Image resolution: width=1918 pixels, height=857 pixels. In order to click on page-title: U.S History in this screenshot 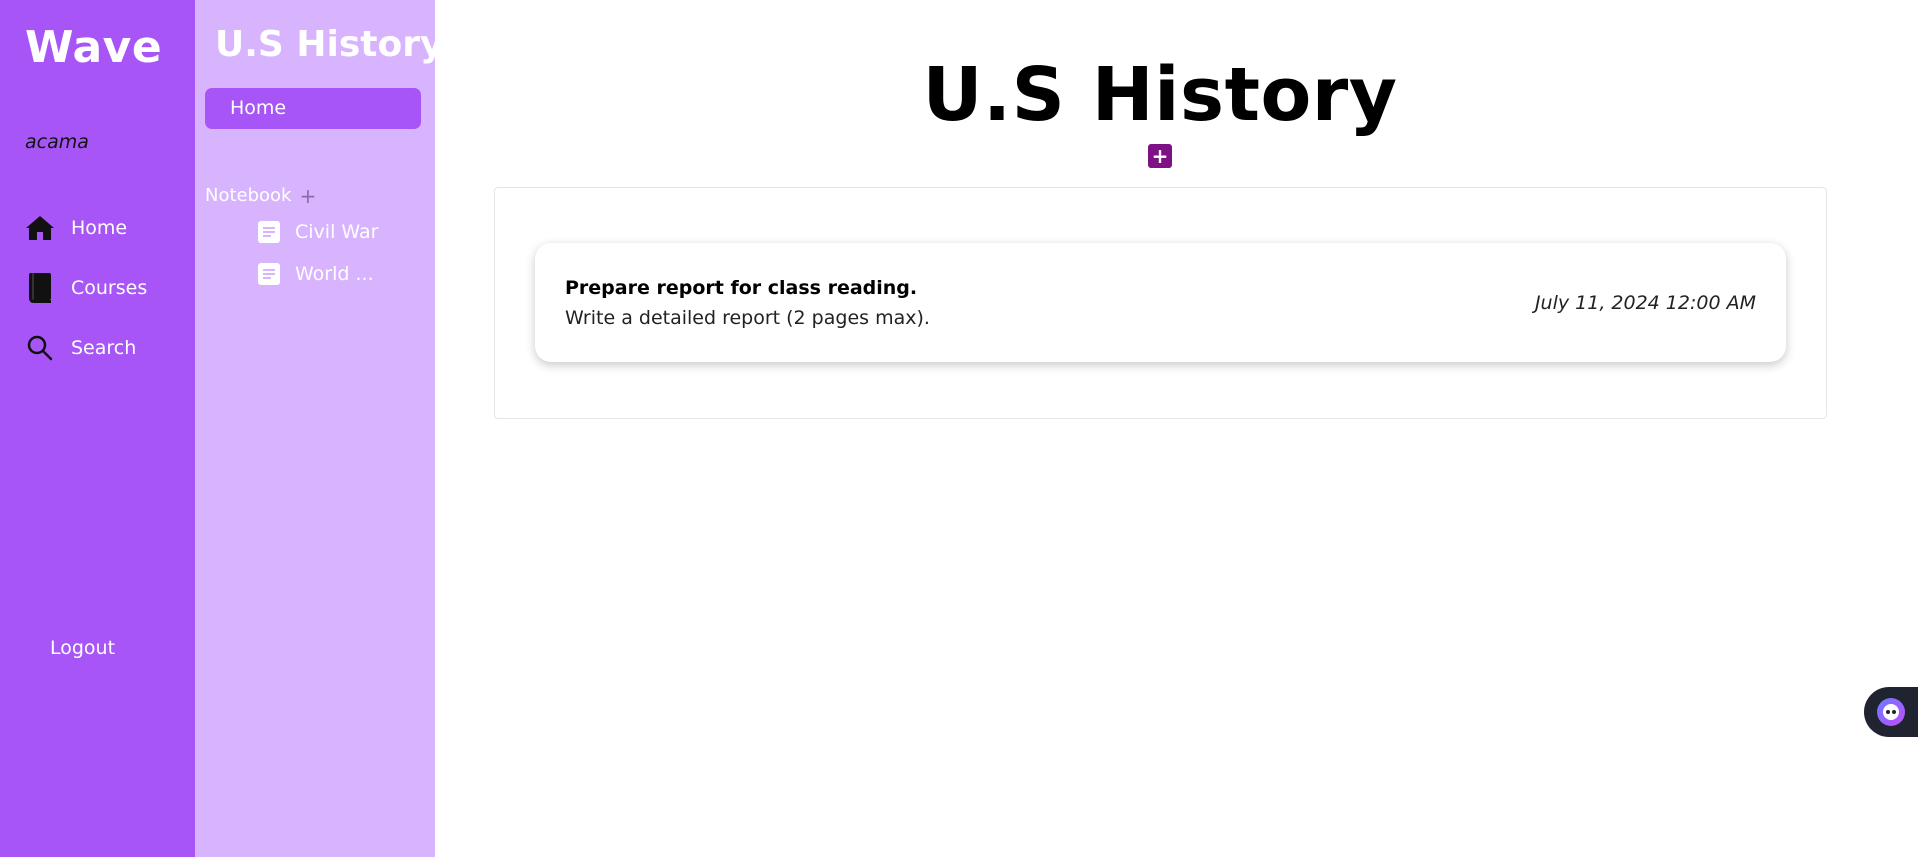, I will do `click(1160, 95)`.